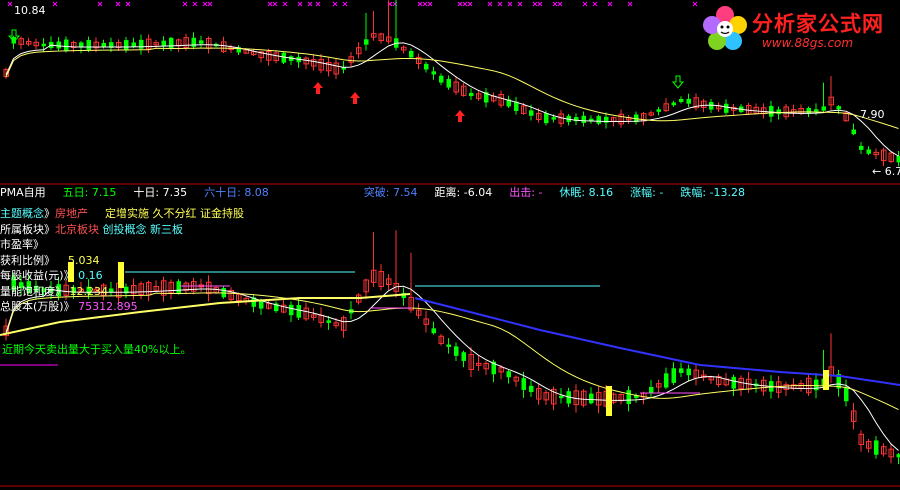  I want to click on peg-row: 量能饱和度》 12.234, so click(54, 291).